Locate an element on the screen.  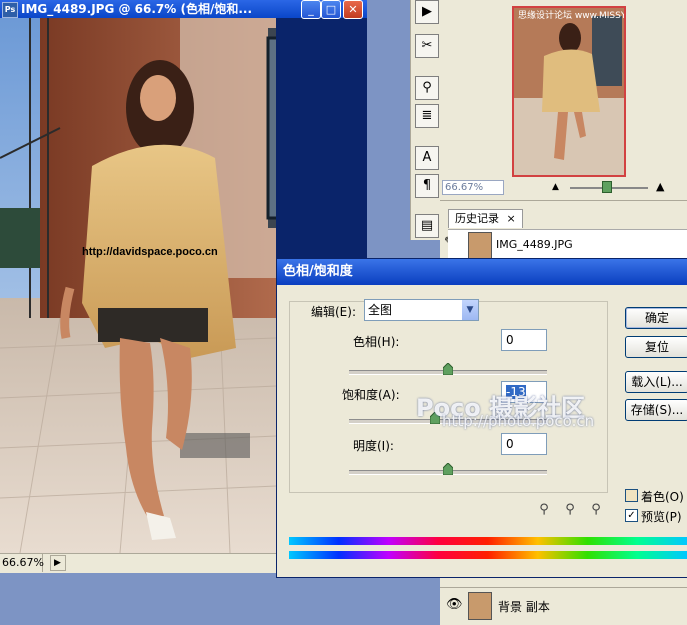
history-tab-label: 历史记录 is located at coordinates (477, 218).